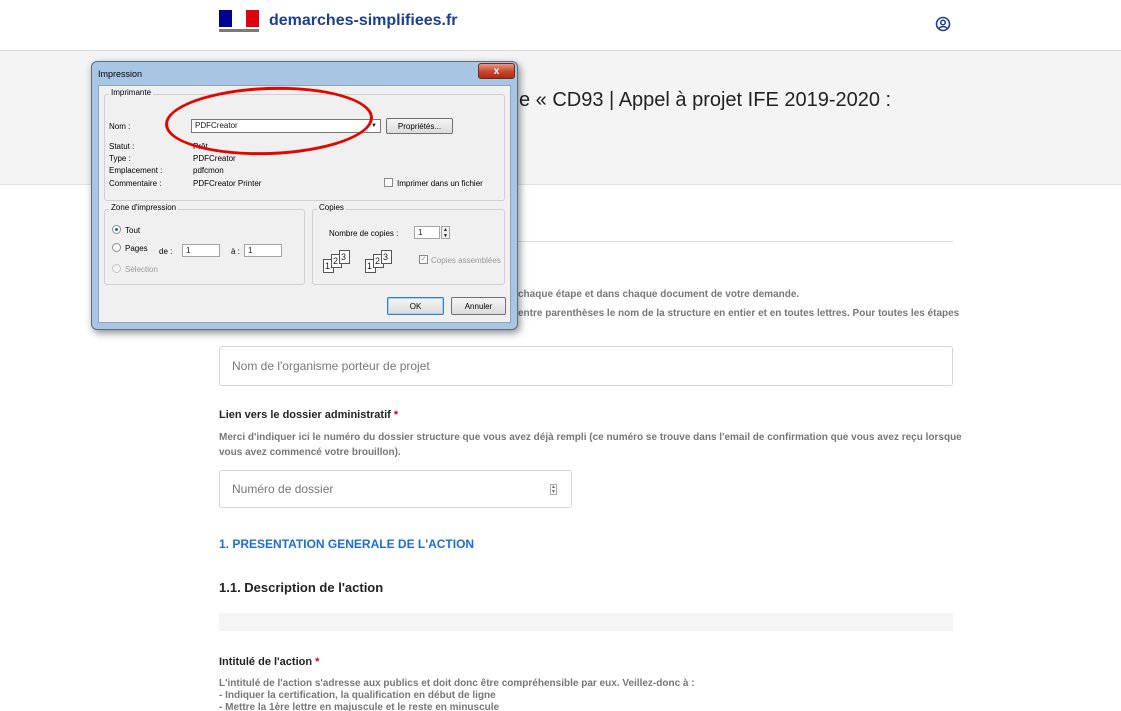  What do you see at coordinates (141, 269) in the screenshot?
I see `range-selection-label: Sélection` at bounding box center [141, 269].